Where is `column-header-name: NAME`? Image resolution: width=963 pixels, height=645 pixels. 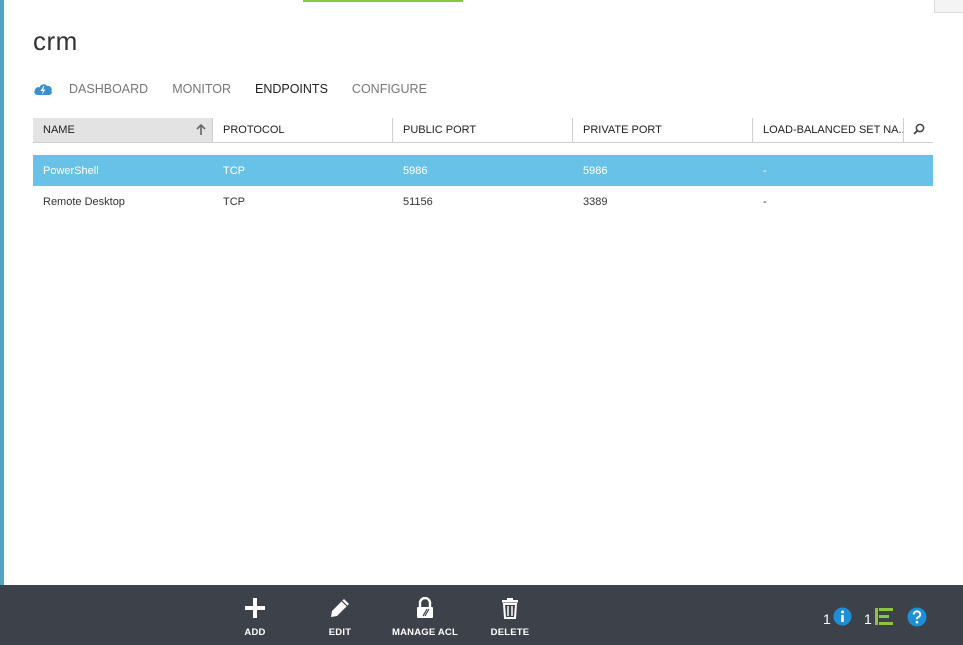
column-header-name: NAME is located at coordinates (123, 130).